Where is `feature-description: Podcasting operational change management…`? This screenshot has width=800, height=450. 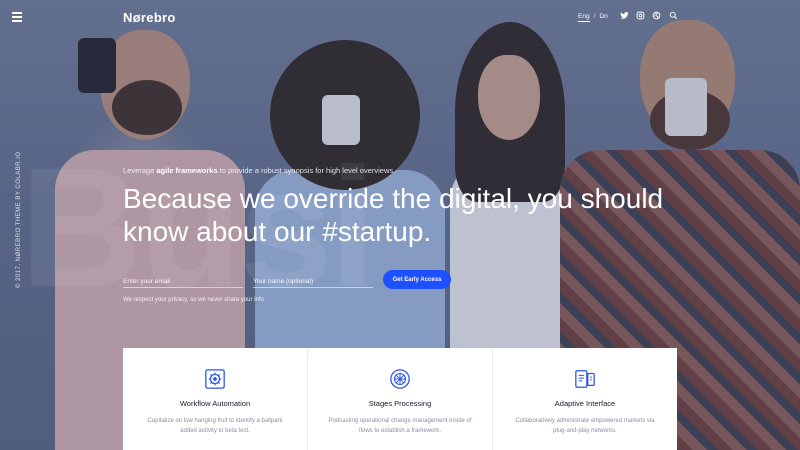 feature-description: Podcasting operational change management… is located at coordinates (400, 426).